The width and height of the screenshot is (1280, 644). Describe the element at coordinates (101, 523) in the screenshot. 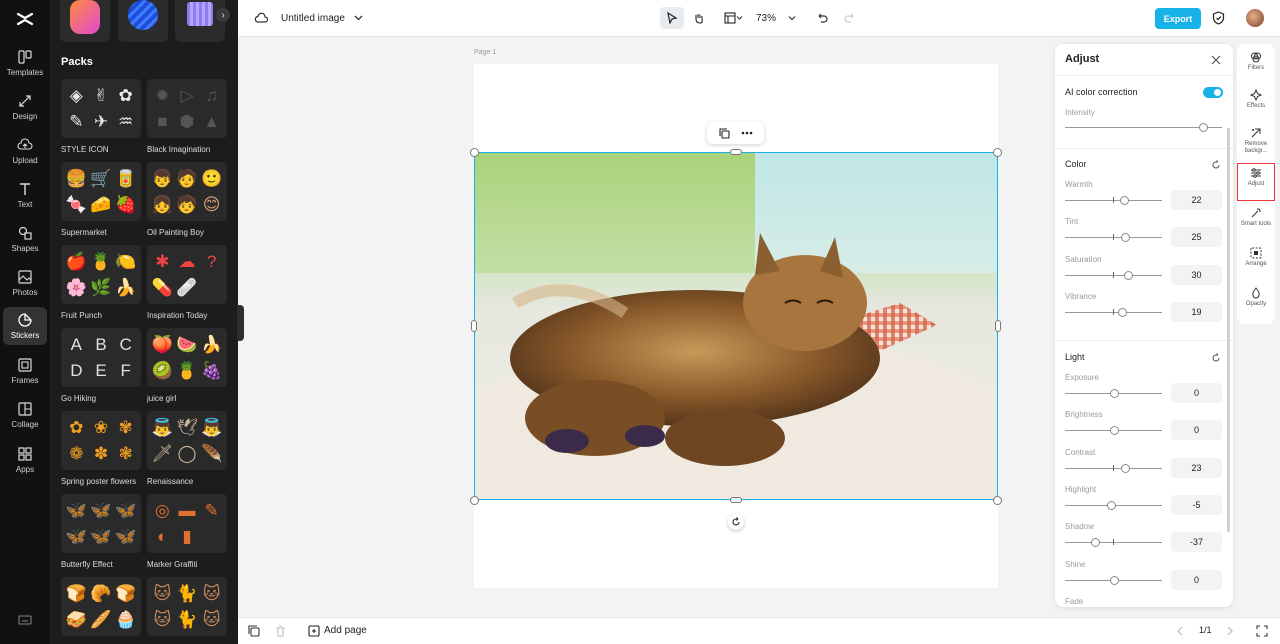

I see `sticker-pack-preview: 🦋 🦋 🦋 🦋 🦋 🦋` at that location.